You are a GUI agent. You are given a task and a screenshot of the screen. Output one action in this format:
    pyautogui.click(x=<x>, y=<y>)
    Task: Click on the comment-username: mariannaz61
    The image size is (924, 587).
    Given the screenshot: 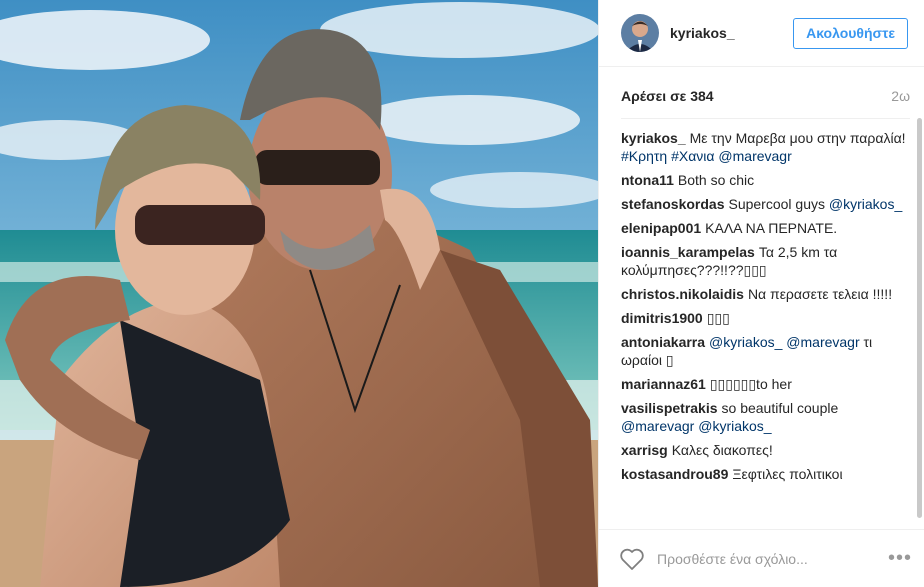 What is the action you would take?
    pyautogui.click(x=663, y=384)
    